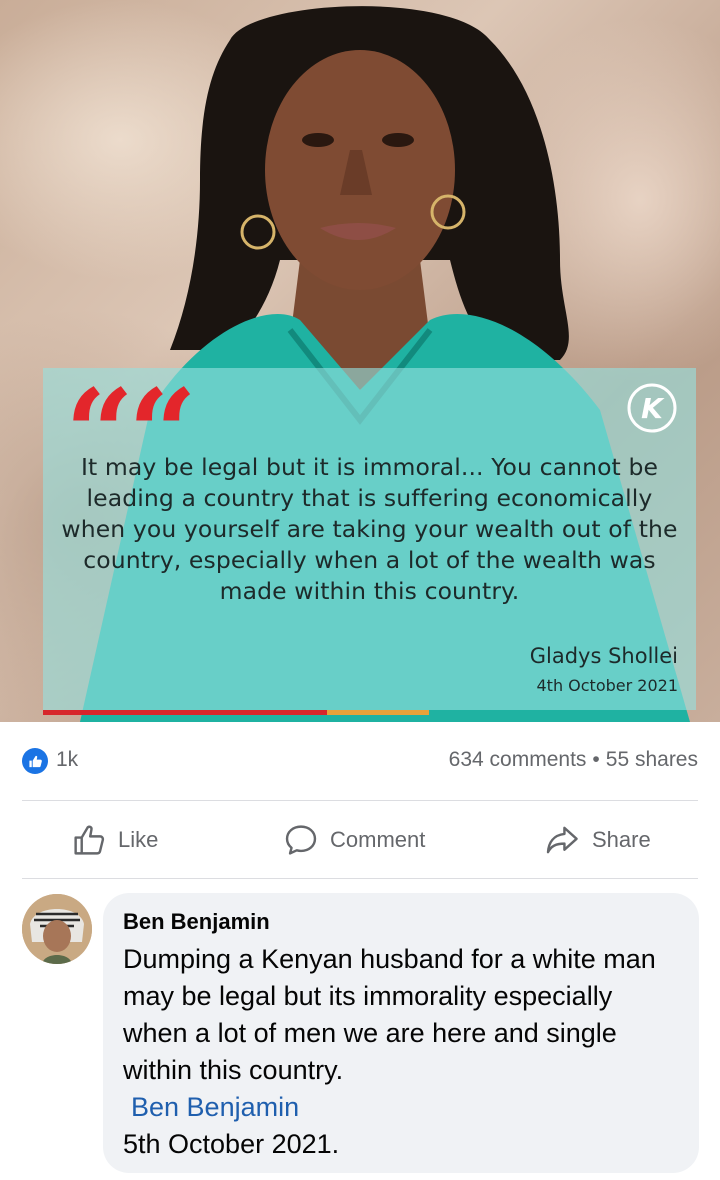 The width and height of the screenshot is (720, 1180). What do you see at coordinates (115, 840) in the screenshot?
I see `like-button: Like` at bounding box center [115, 840].